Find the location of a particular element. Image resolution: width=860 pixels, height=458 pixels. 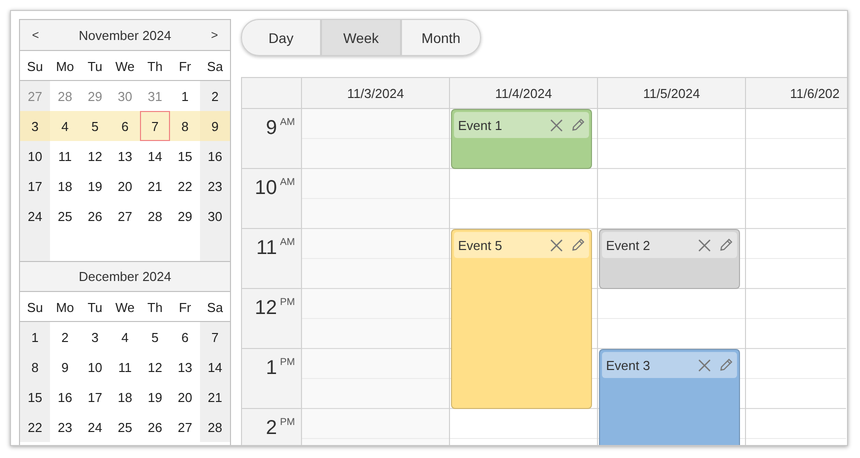

event-card: Event 1 is located at coordinates (521, 139).